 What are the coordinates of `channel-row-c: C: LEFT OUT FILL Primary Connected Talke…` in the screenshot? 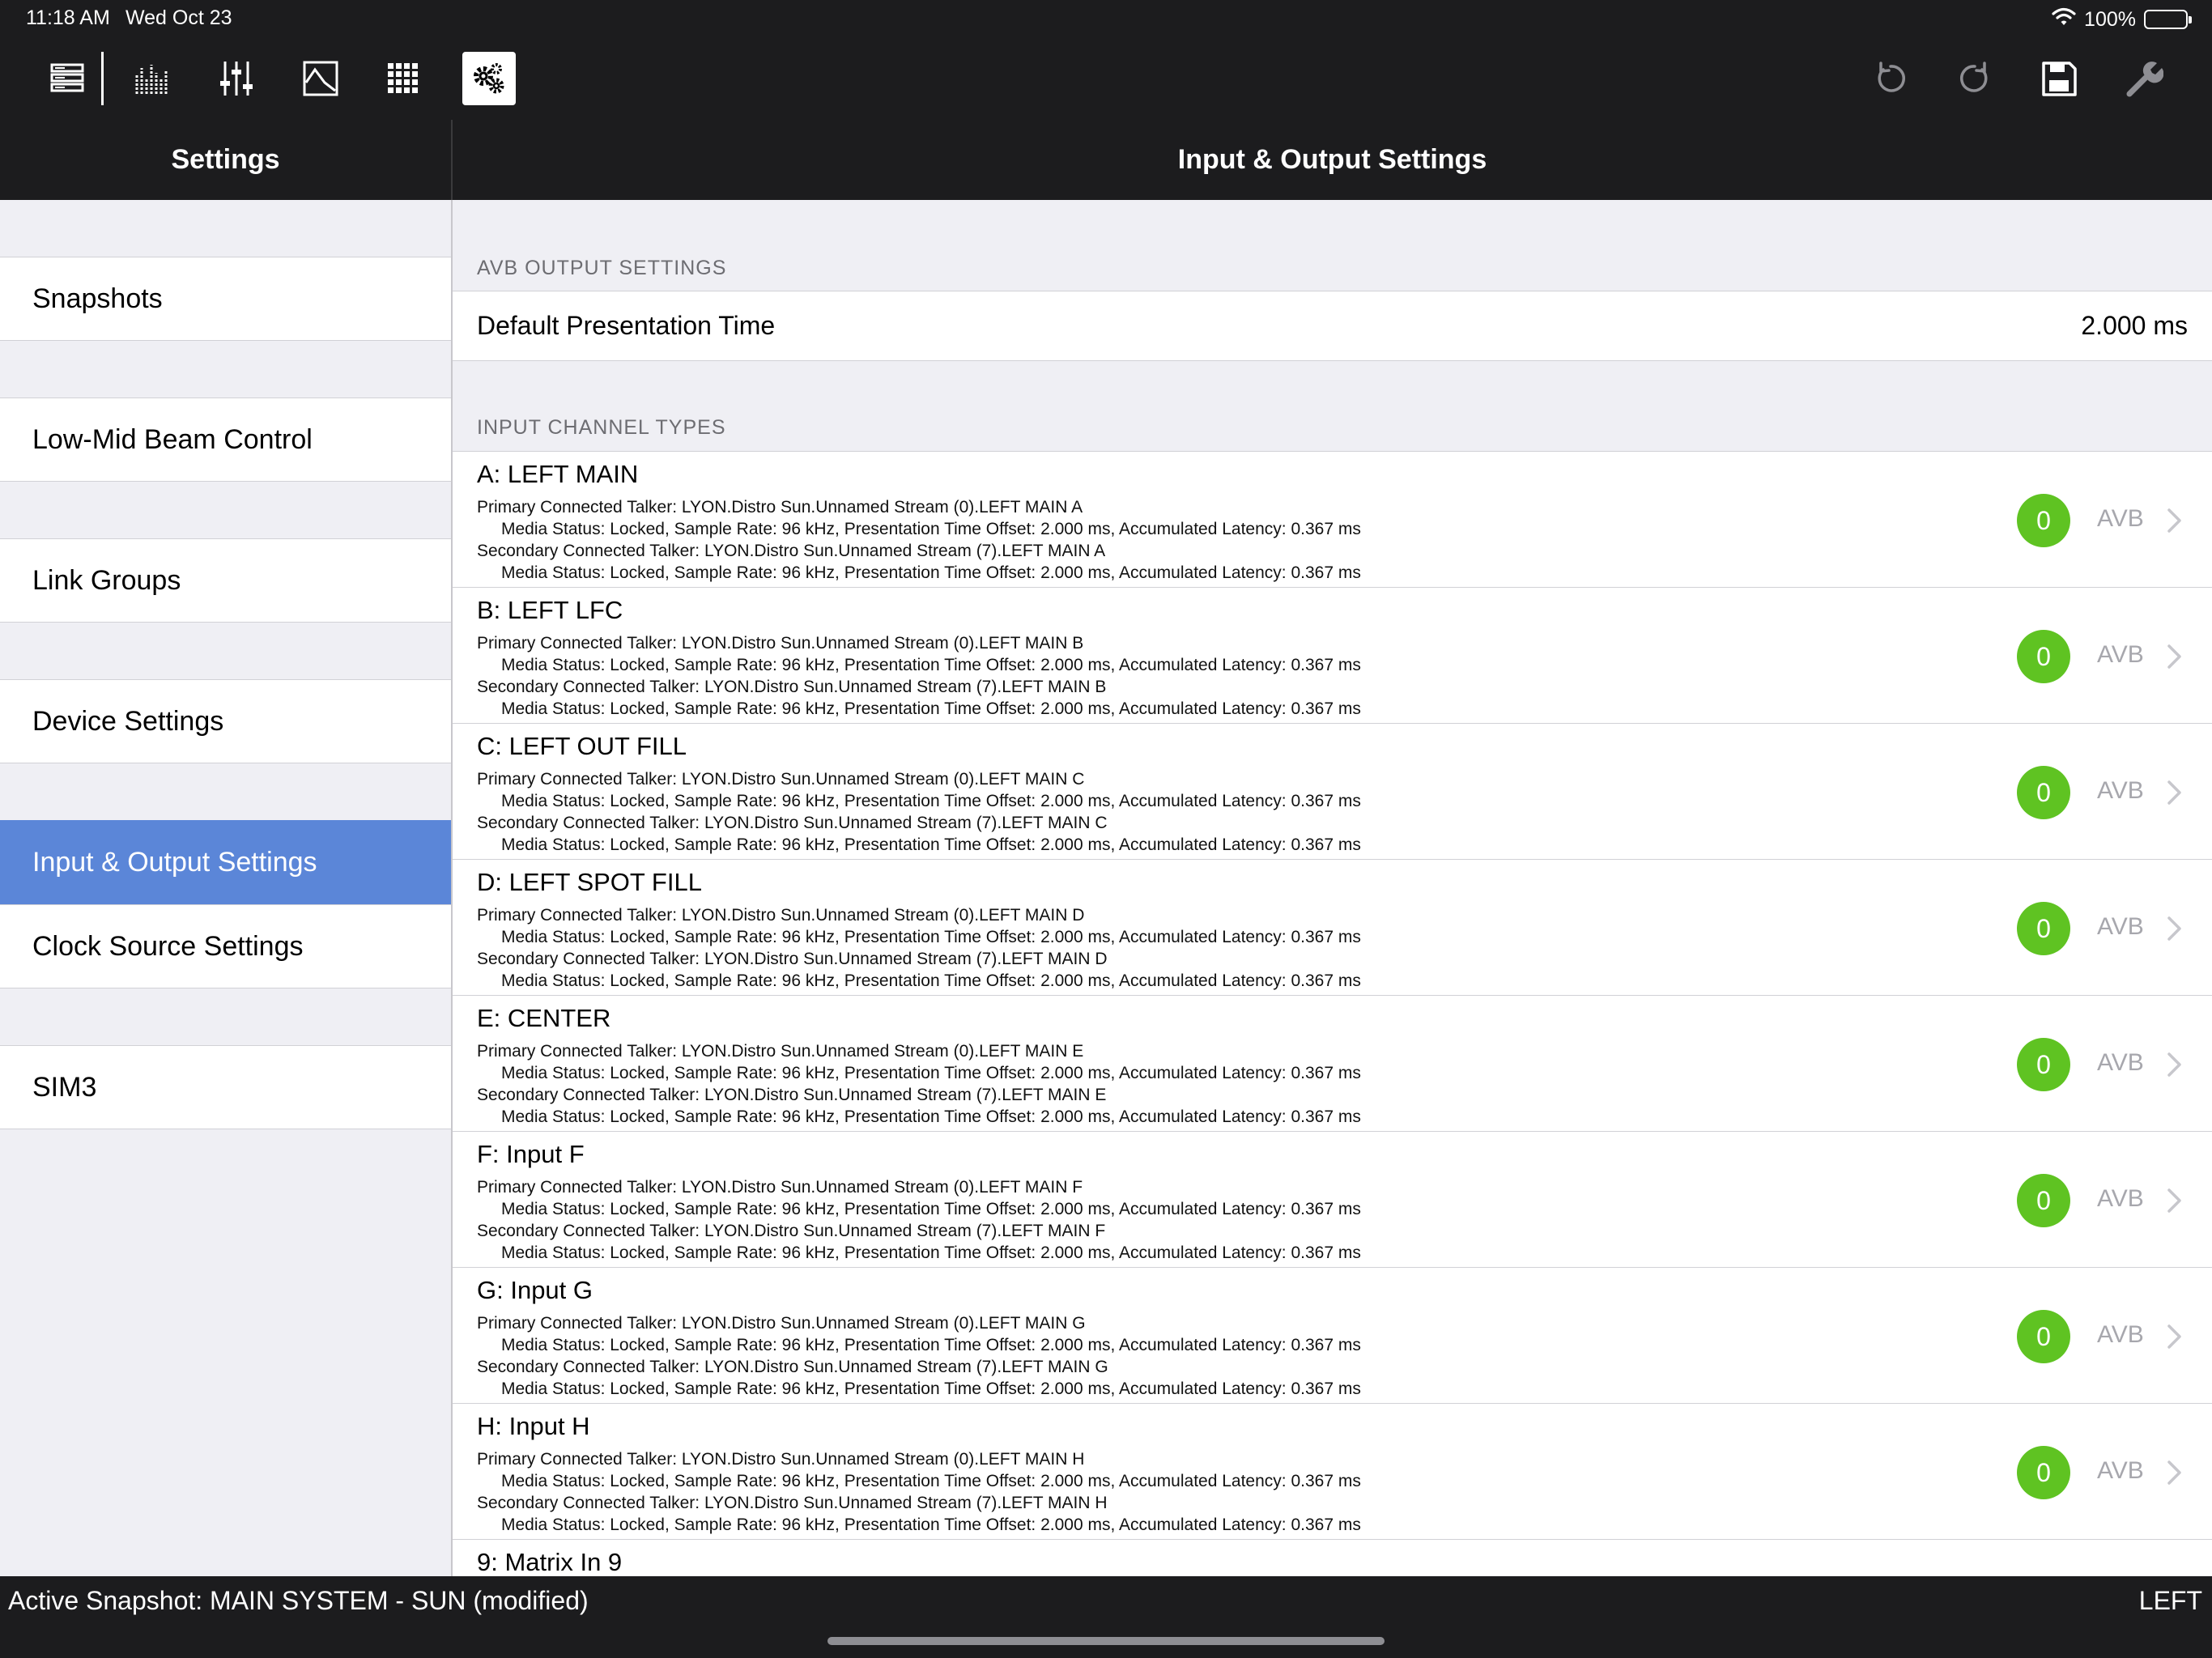 It's located at (1332, 792).